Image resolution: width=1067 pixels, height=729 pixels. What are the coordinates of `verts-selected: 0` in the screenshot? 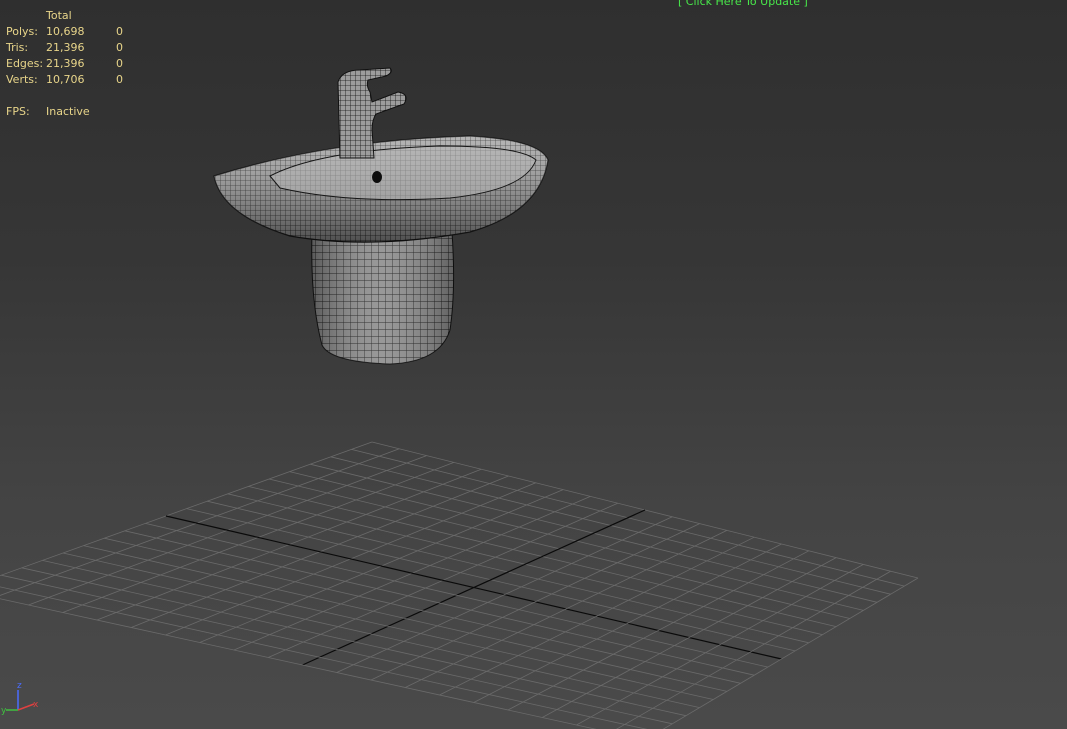 It's located at (119, 79).